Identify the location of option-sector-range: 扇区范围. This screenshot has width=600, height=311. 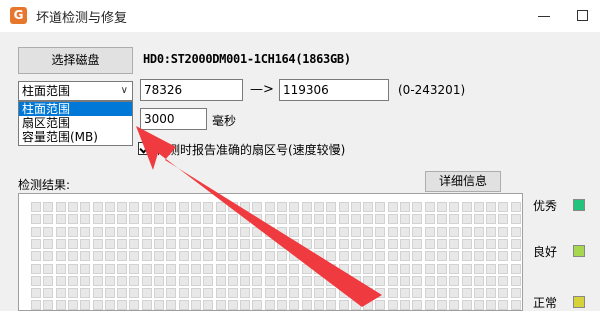
(75, 123).